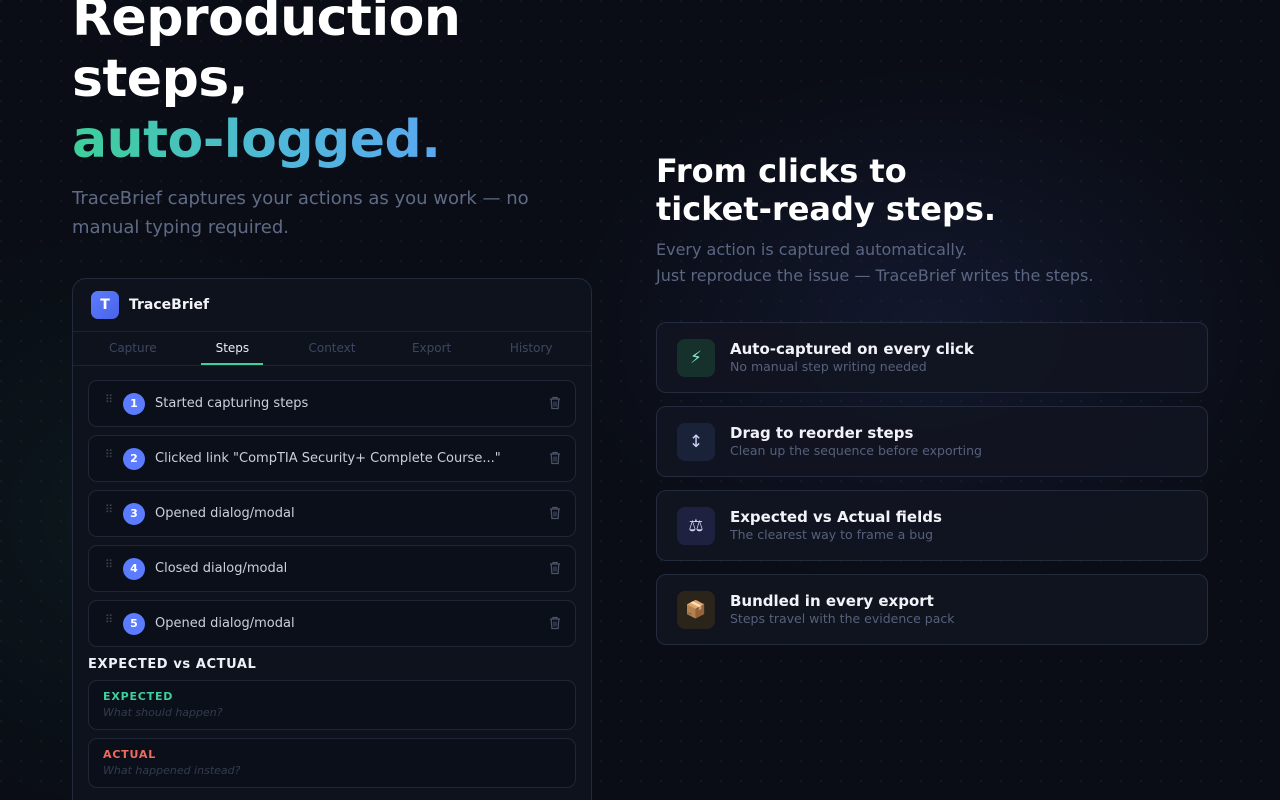  What do you see at coordinates (826, 209) in the screenshot?
I see `features-title-line2: ticket-ready steps.` at bounding box center [826, 209].